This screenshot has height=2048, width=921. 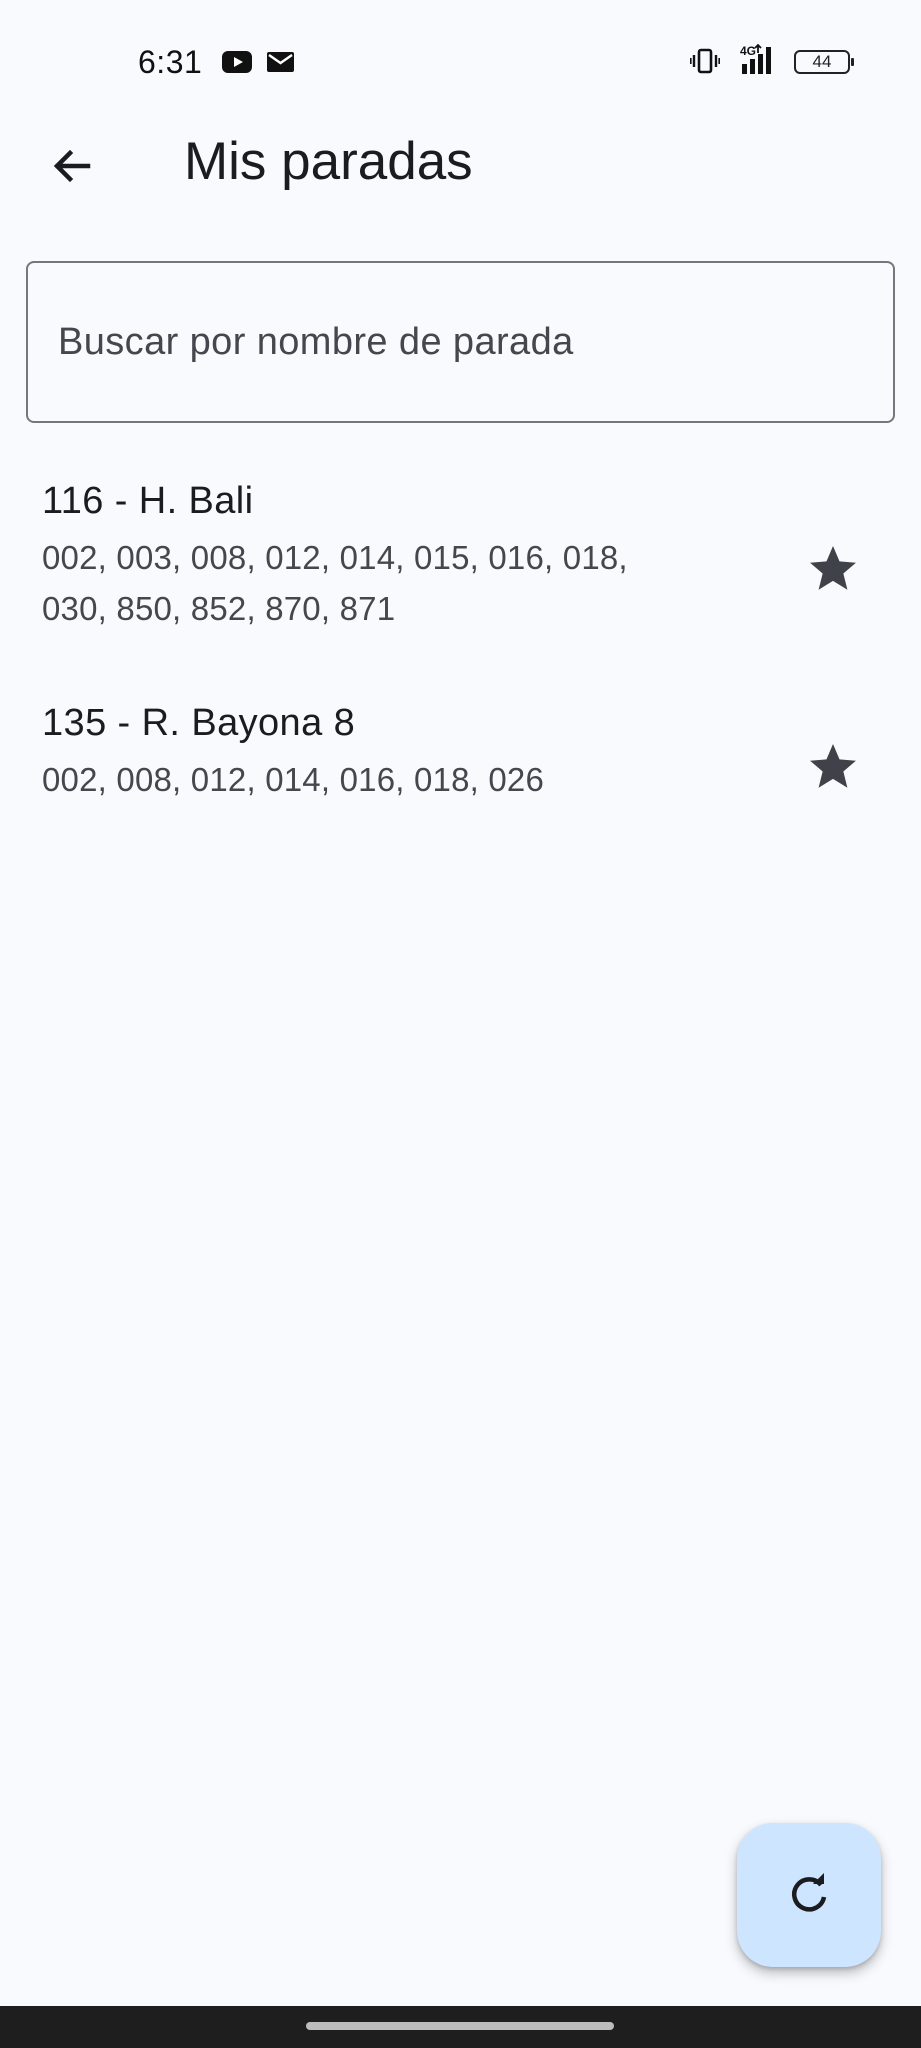 I want to click on search-field, so click(x=460, y=342).